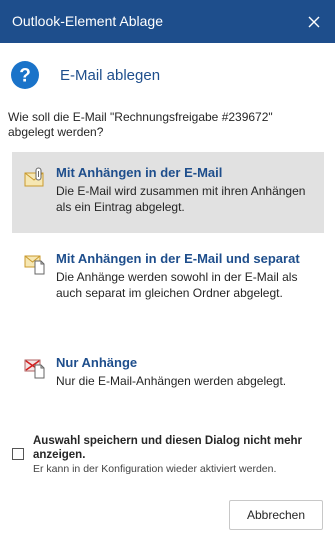 The width and height of the screenshot is (335, 545). Describe the element at coordinates (167, 21) in the screenshot. I see `title-bar: Outlook-Element Ablage` at that location.